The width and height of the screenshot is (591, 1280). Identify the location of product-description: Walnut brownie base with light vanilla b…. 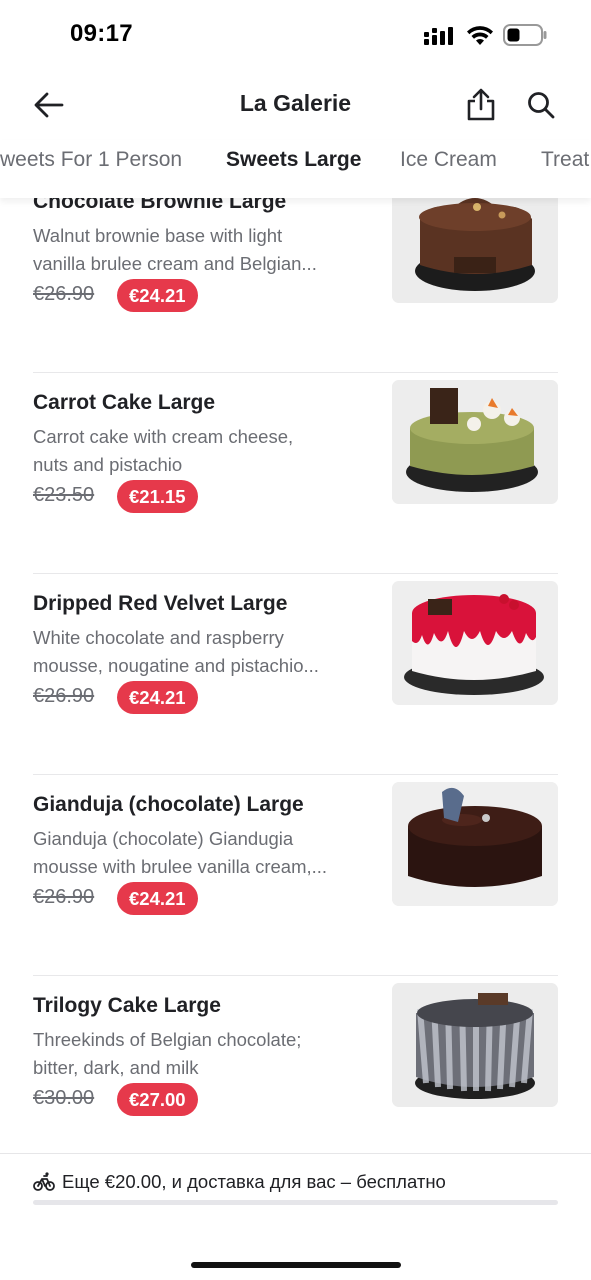
(195, 250).